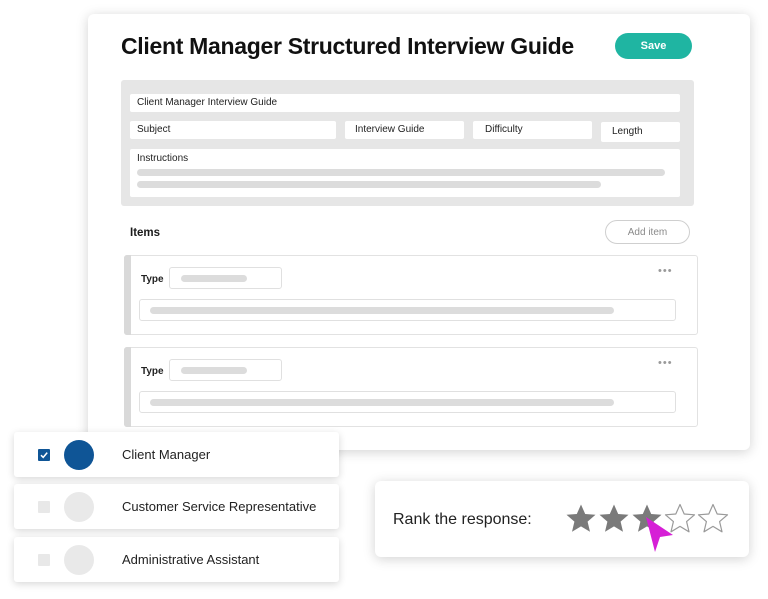 This screenshot has height=599, width=768. Describe the element at coordinates (404, 130) in the screenshot. I see `category-field: Interview Guide` at that location.